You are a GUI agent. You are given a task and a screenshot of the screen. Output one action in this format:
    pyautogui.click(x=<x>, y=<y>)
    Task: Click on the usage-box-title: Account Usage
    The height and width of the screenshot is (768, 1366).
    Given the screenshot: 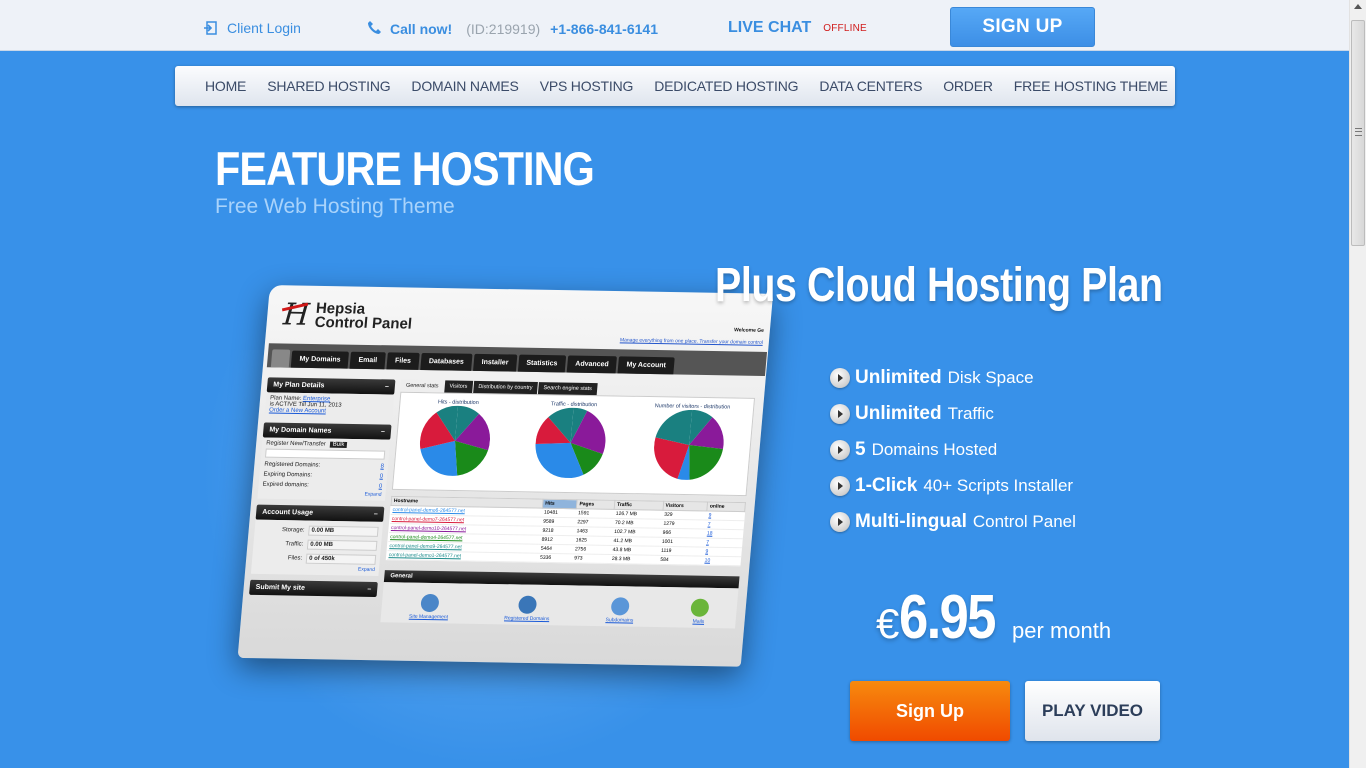 What is the action you would take?
    pyautogui.click(x=287, y=512)
    